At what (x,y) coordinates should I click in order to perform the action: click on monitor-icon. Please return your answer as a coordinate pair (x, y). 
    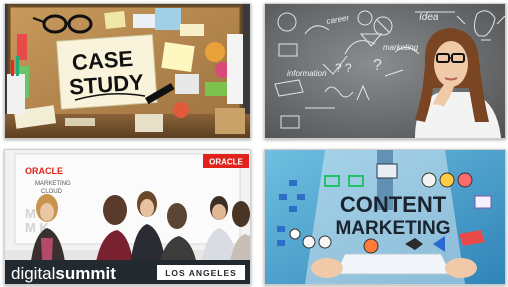
    Looking at the image, I should click on (387, 171).